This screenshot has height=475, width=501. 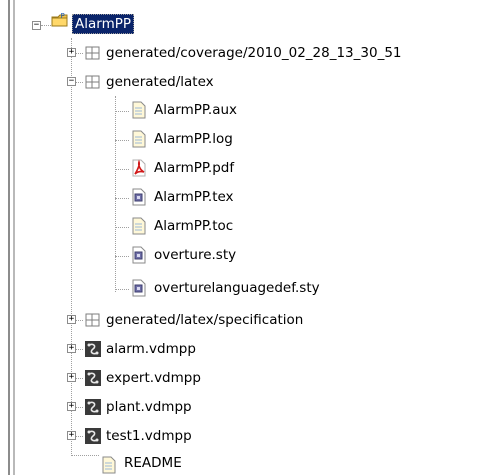 I want to click on pdf-file-icon, so click(x=139, y=168).